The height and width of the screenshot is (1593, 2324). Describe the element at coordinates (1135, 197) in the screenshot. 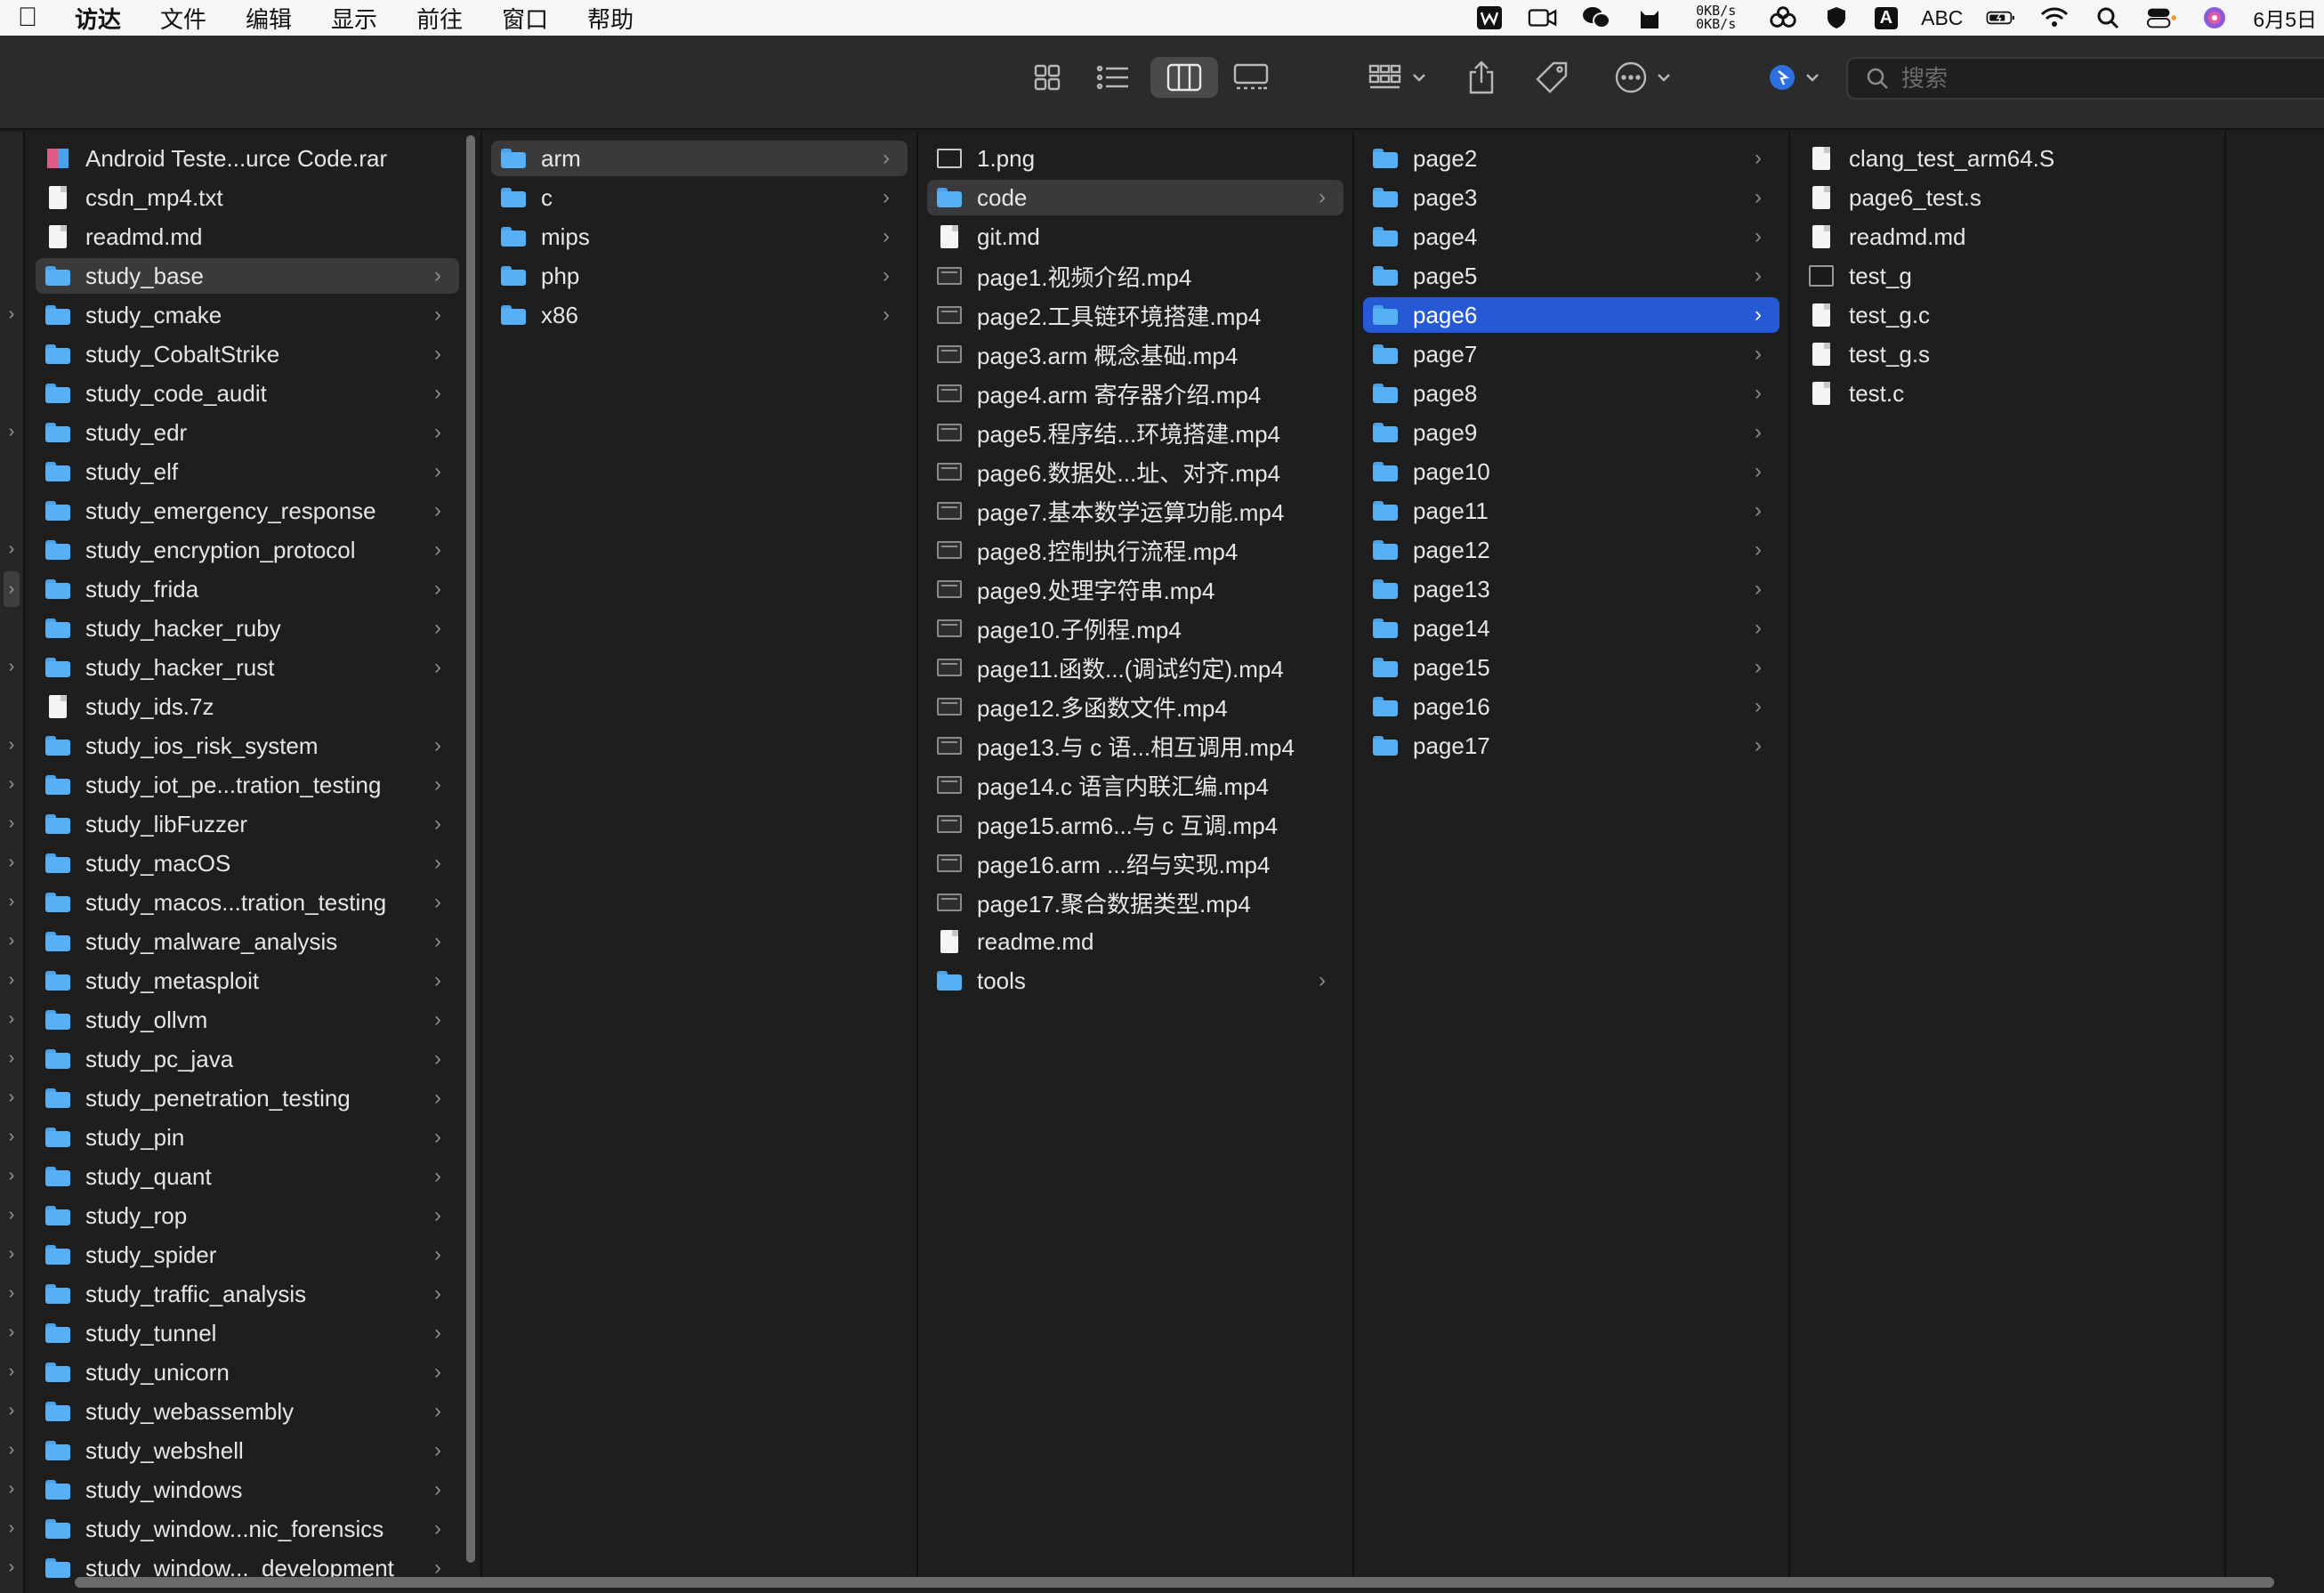

I see `folder-row: code ›` at that location.